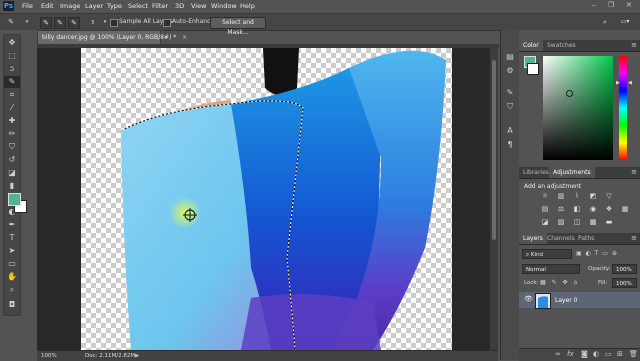 The width and height of the screenshot is (640, 361). I want to click on threshold-icon: ◫, so click(577, 222).